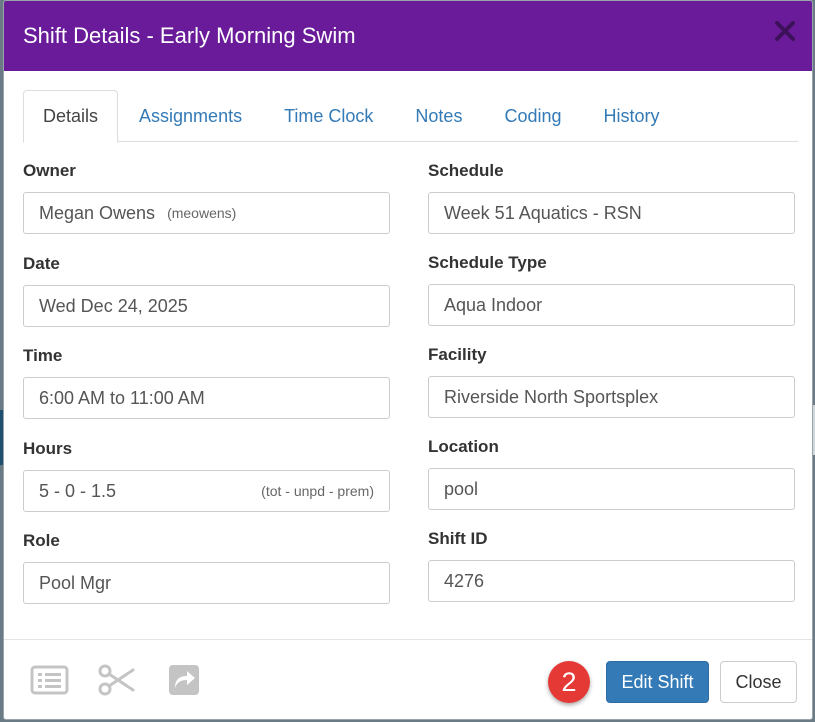  I want to click on hours-hint: (tot - unpd - prem), so click(317, 491).